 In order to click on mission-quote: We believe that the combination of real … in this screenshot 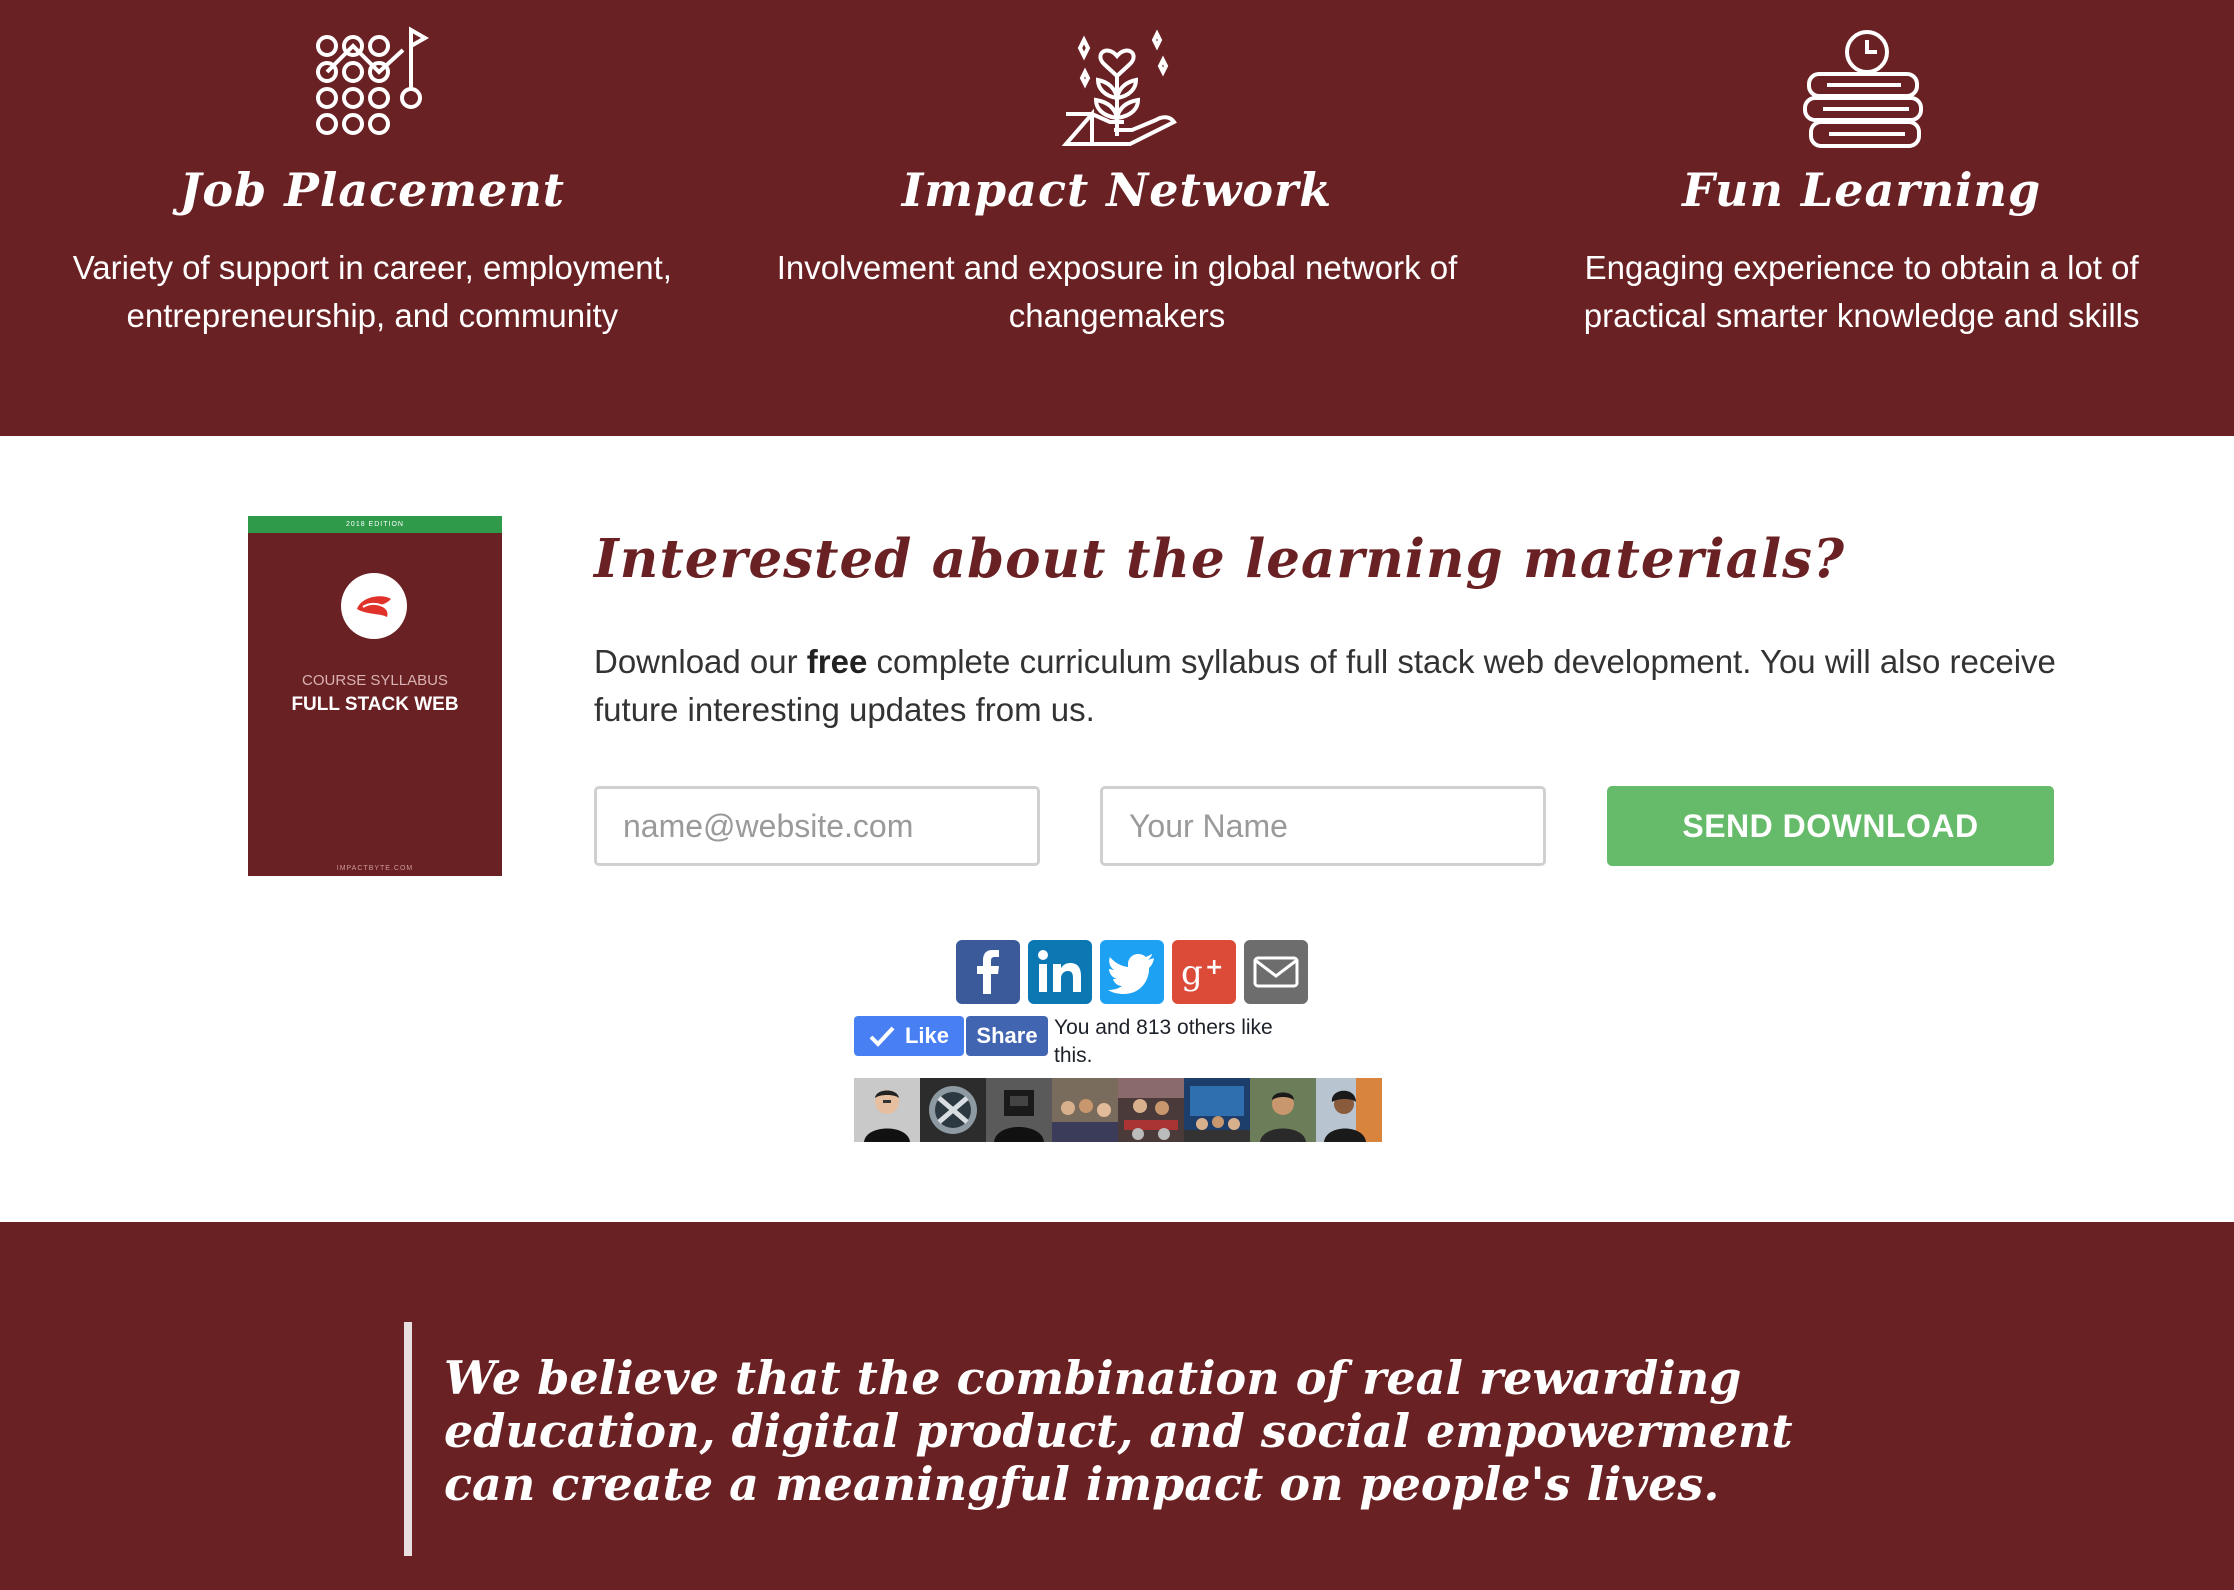, I will do `click(1118, 1431)`.